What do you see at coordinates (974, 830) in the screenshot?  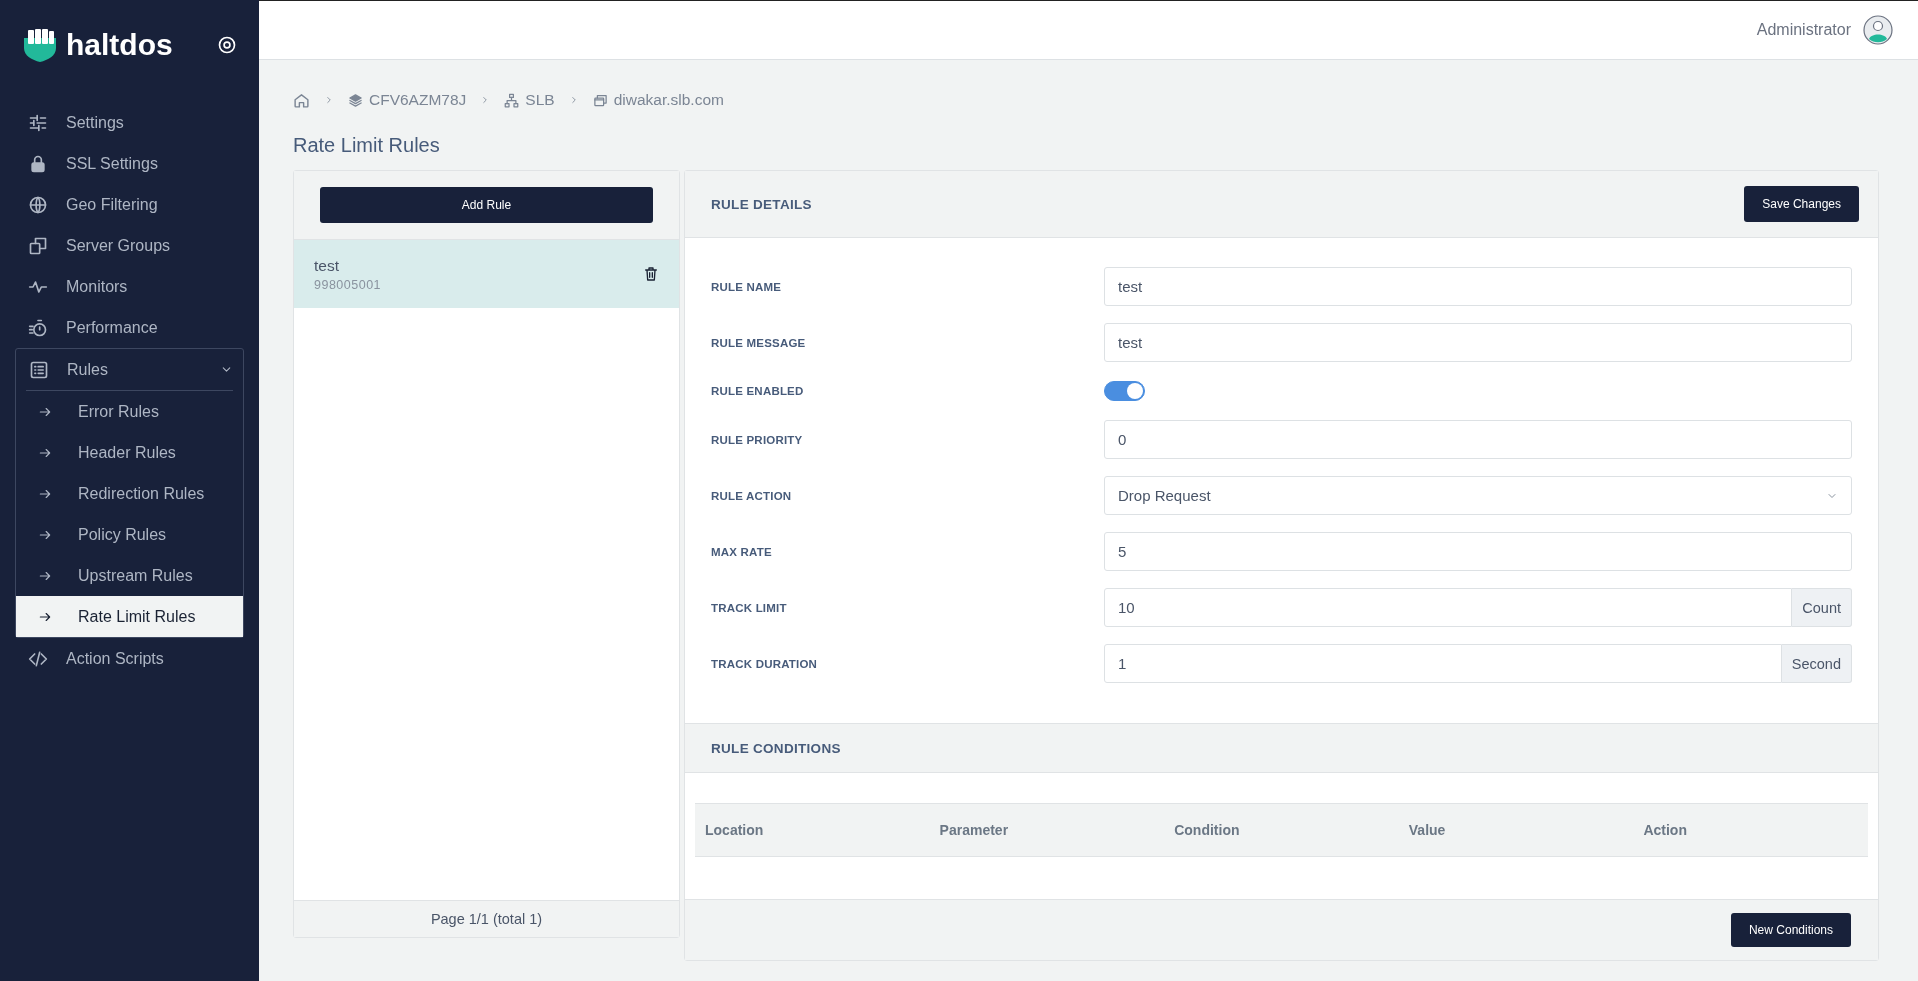 I see `column-header: Parameter` at bounding box center [974, 830].